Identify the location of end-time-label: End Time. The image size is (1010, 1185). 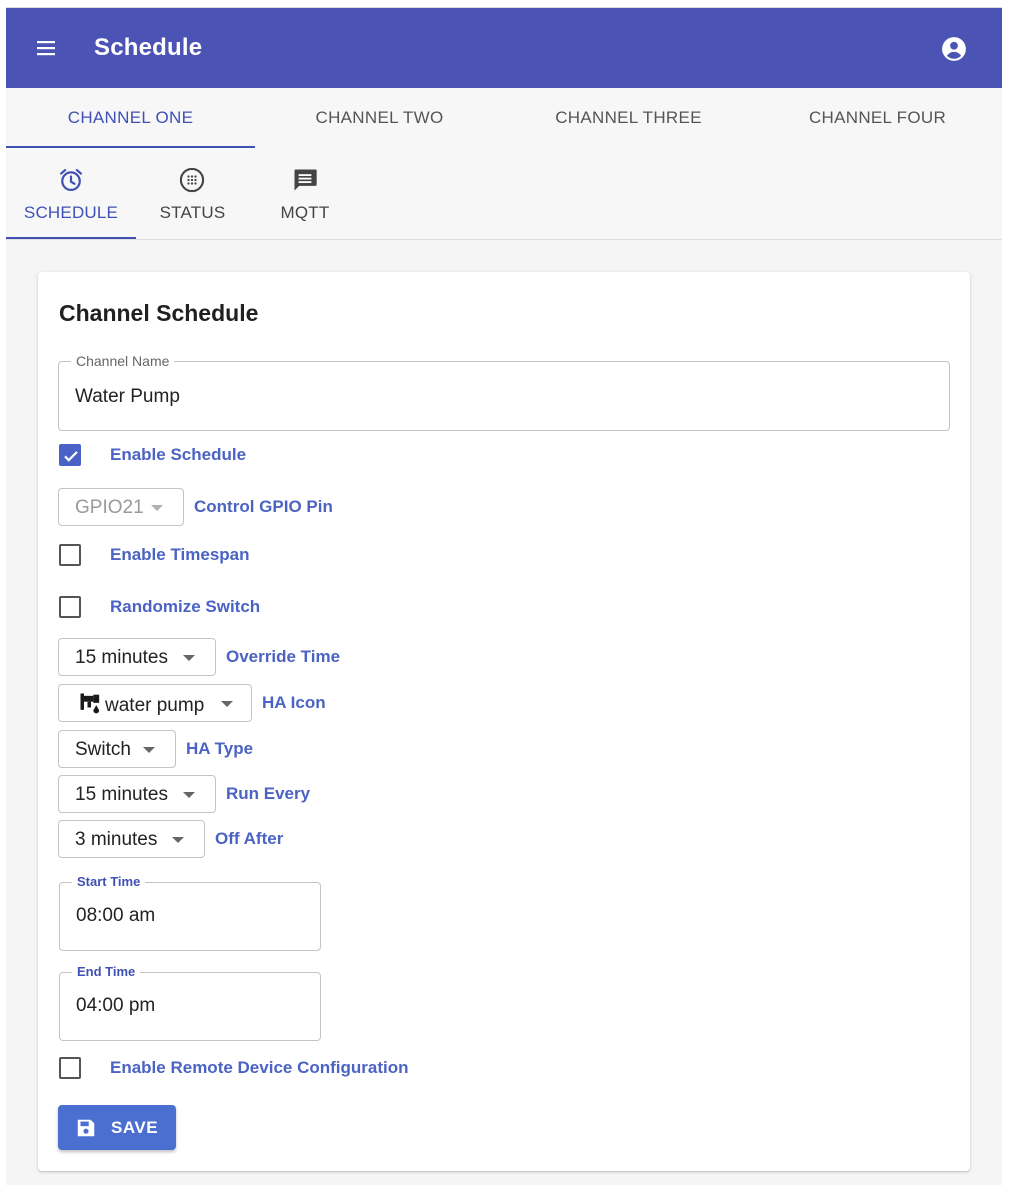
(106, 971).